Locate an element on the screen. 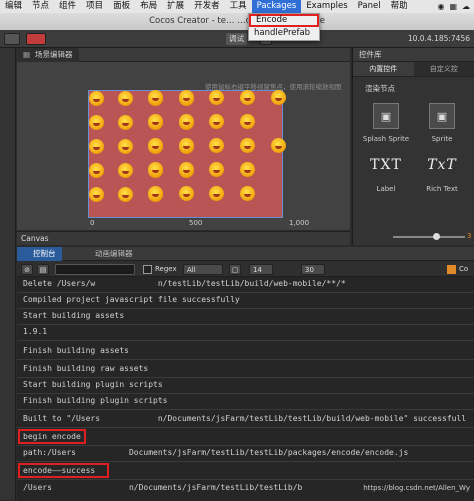  server-address: 10.0.4.185:7456 is located at coordinates (438, 38).